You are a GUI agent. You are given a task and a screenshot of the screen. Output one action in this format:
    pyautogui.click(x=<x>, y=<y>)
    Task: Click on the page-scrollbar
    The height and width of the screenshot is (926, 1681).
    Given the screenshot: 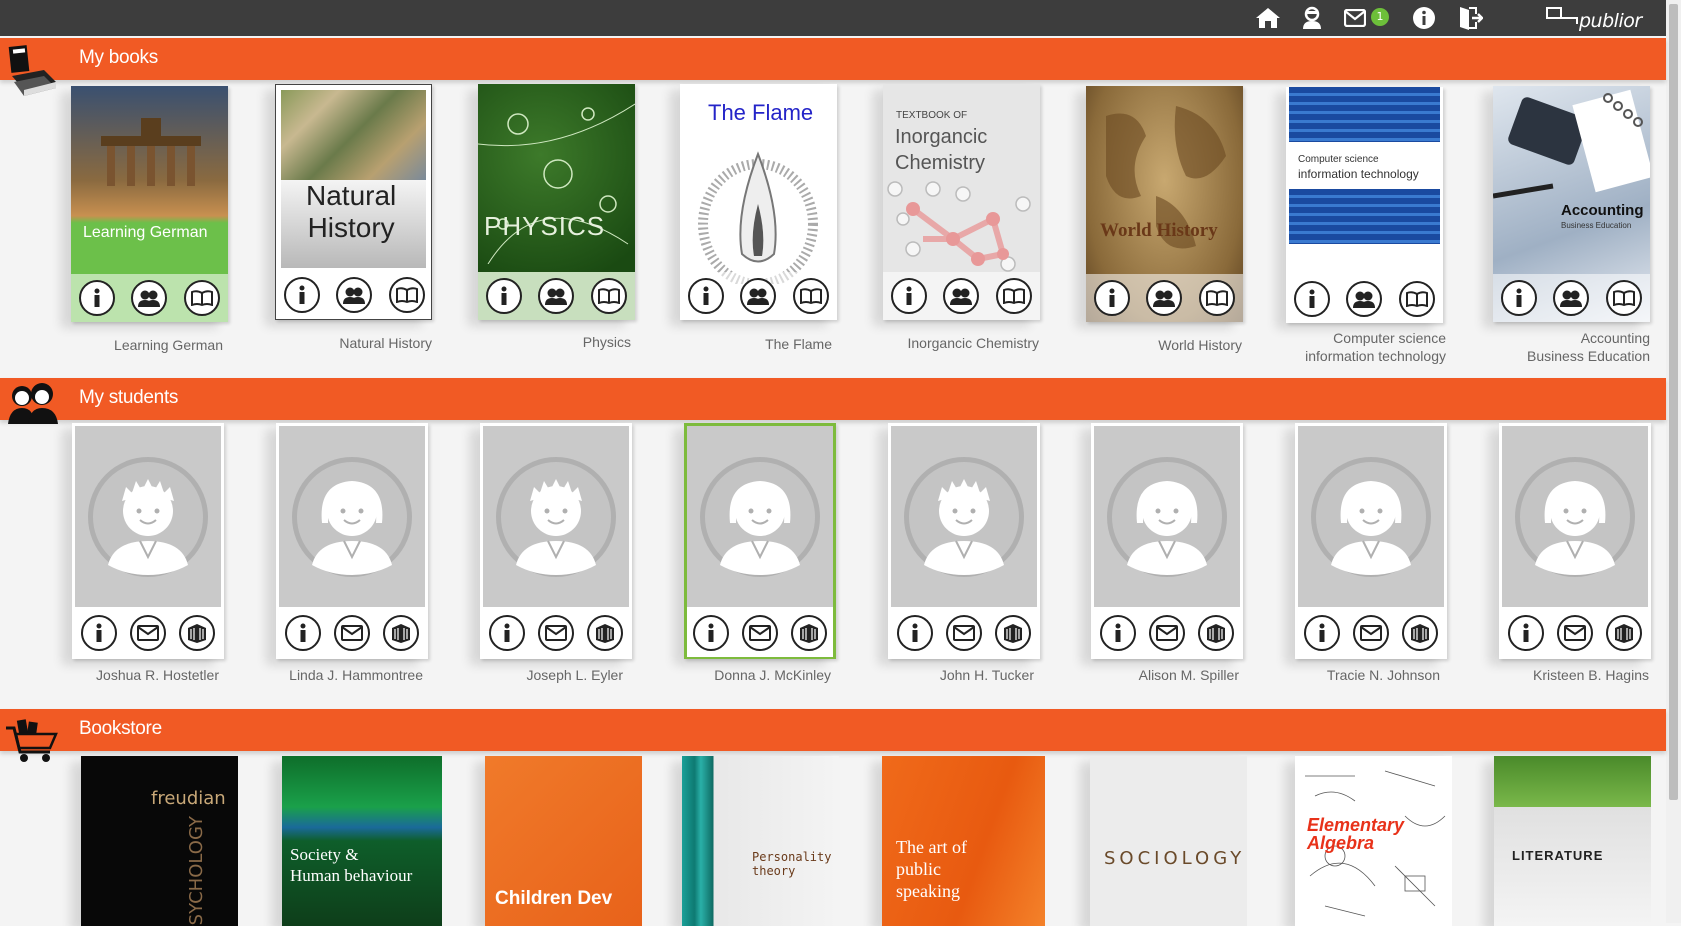 What is the action you would take?
    pyautogui.click(x=1673, y=461)
    